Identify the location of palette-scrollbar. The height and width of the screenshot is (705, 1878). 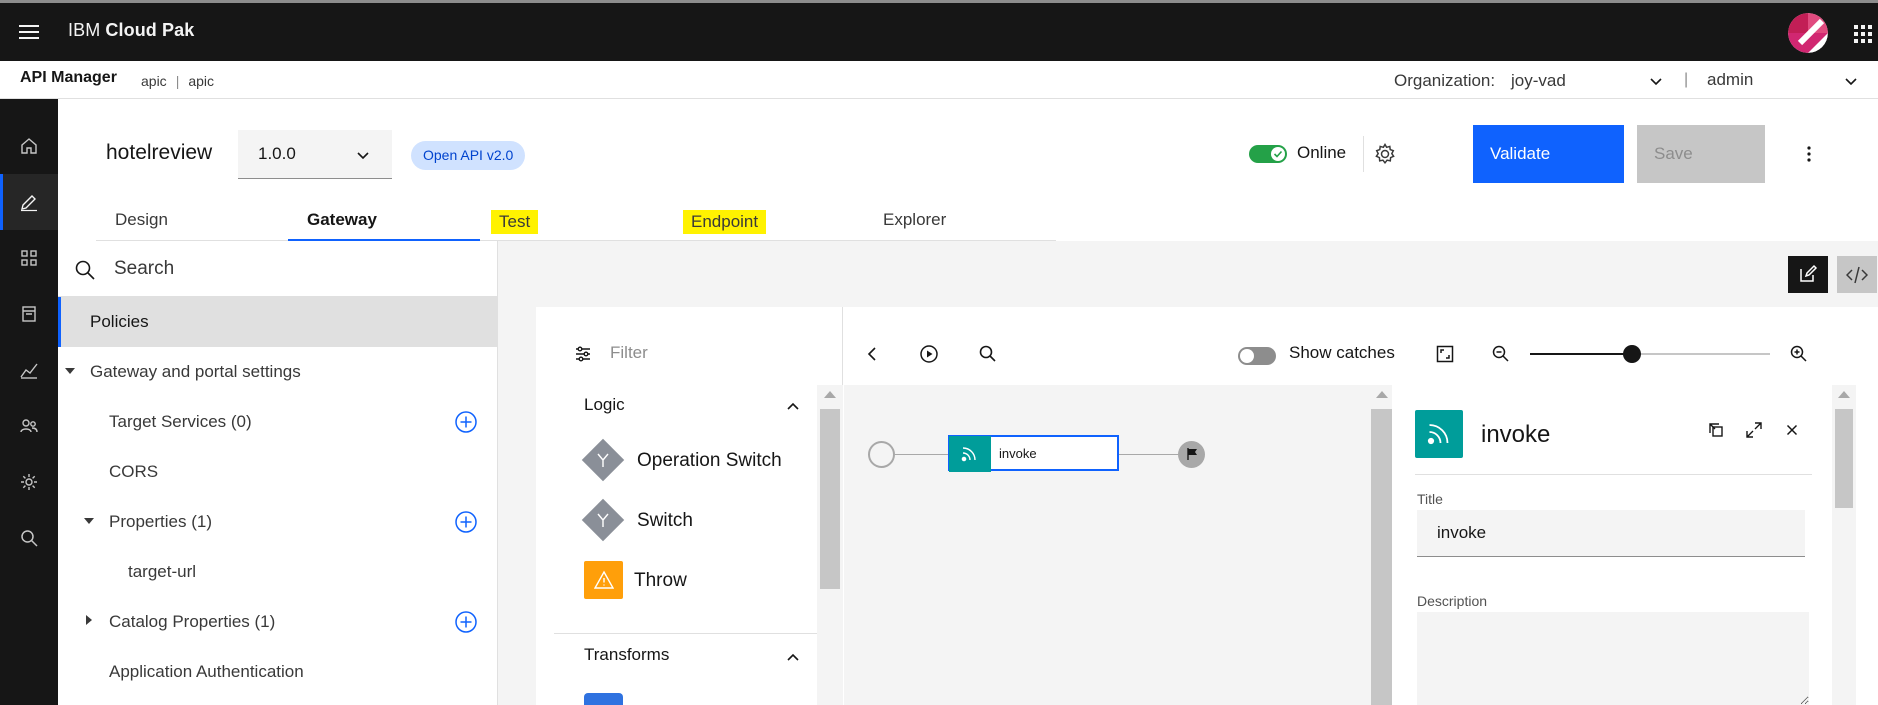
(830, 545).